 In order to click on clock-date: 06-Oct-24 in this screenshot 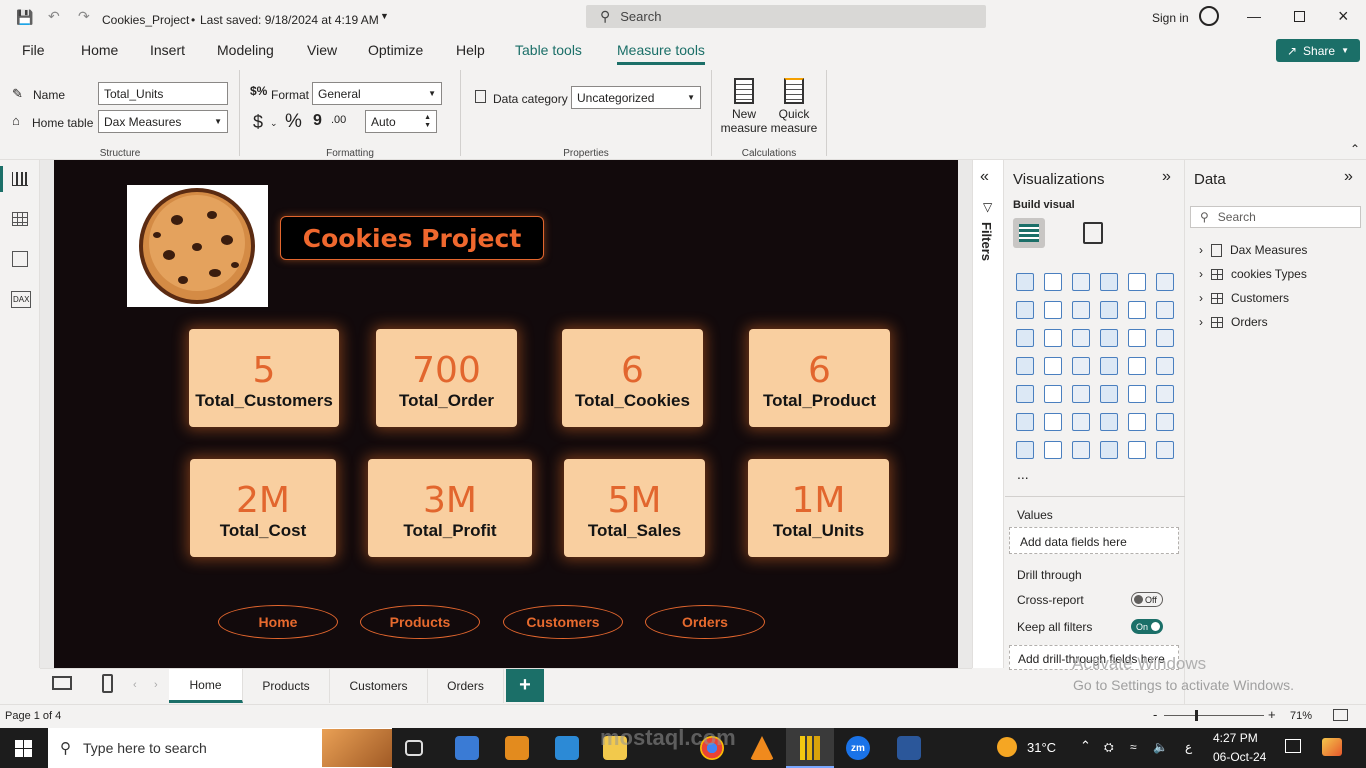, I will do `click(1239, 757)`.